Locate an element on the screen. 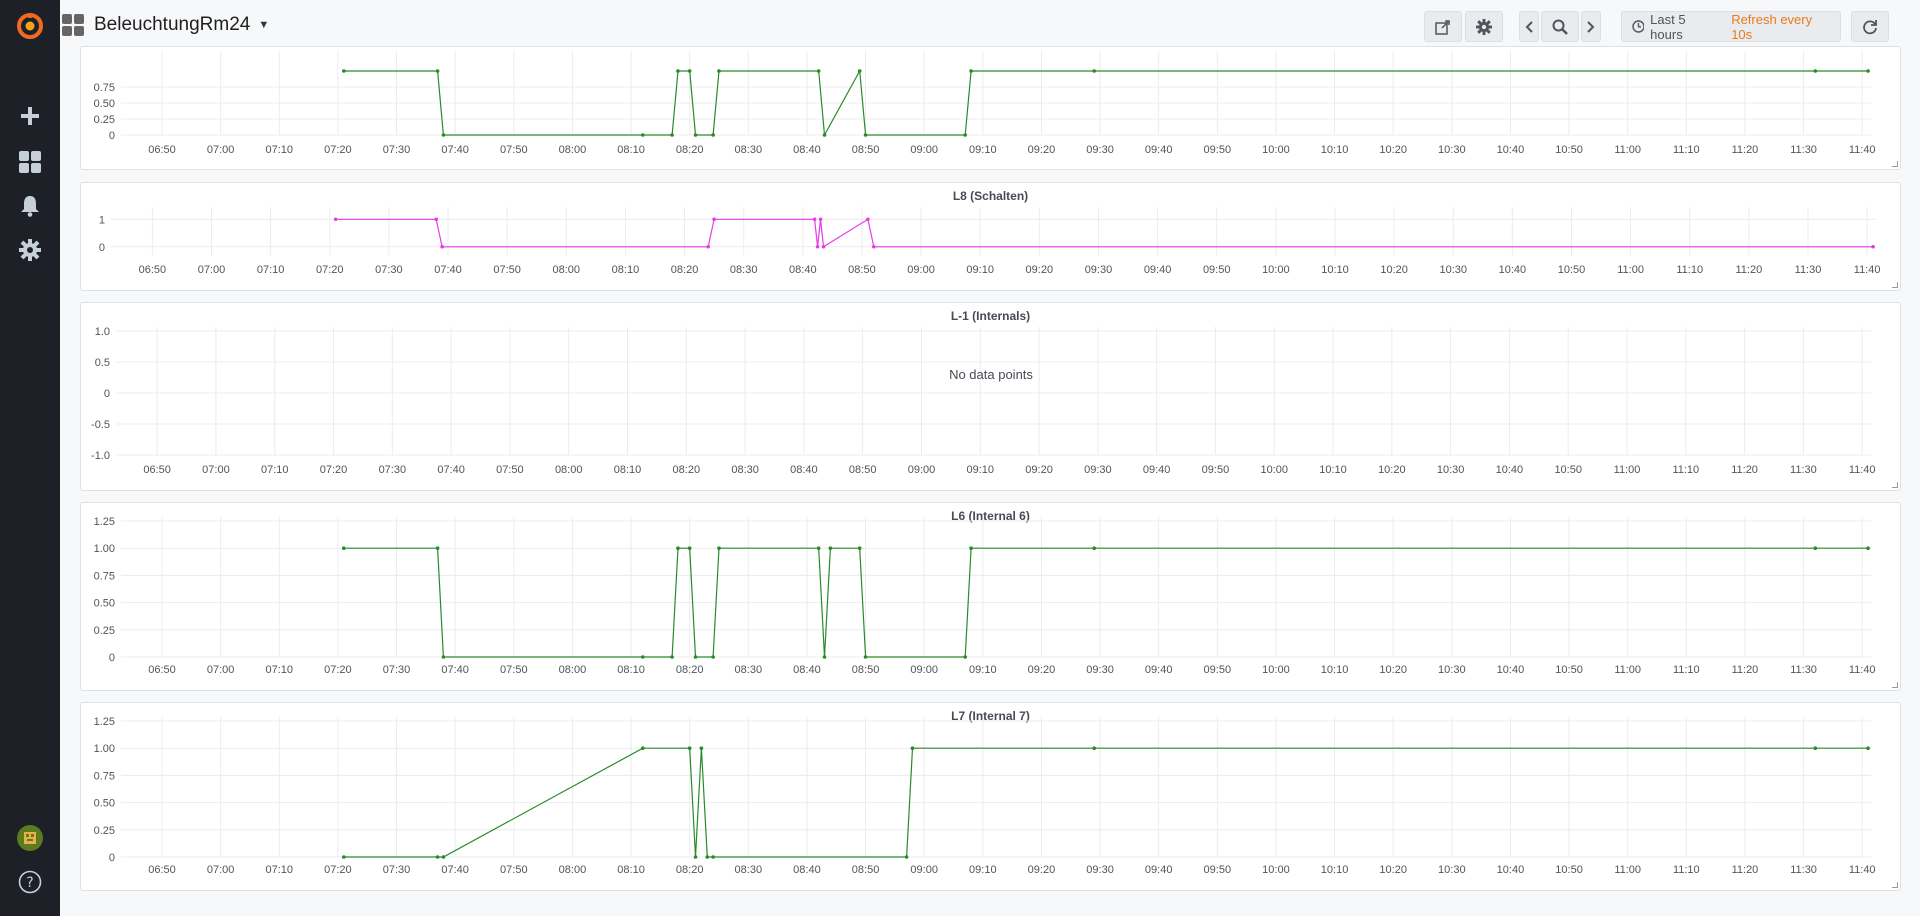  grafana-logo-icon is located at coordinates (30, 26).